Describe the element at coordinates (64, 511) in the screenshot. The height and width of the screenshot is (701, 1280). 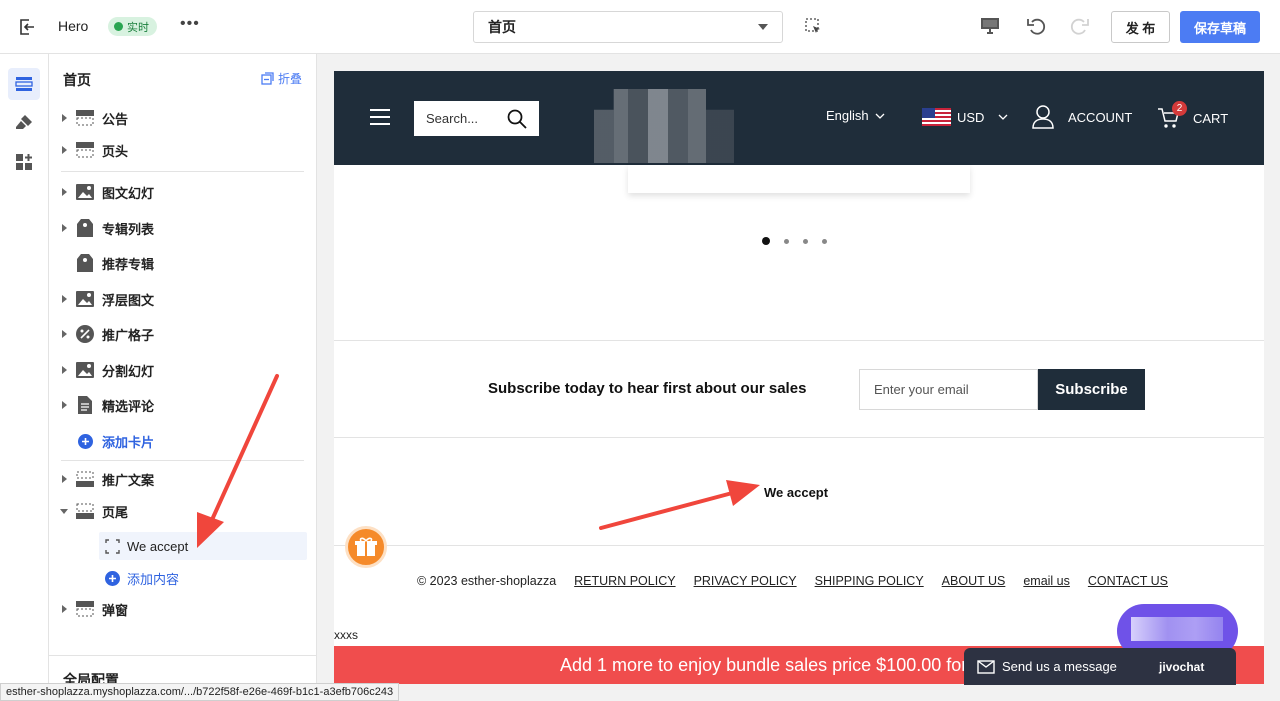
I see `collapse-arrow-icon` at that location.